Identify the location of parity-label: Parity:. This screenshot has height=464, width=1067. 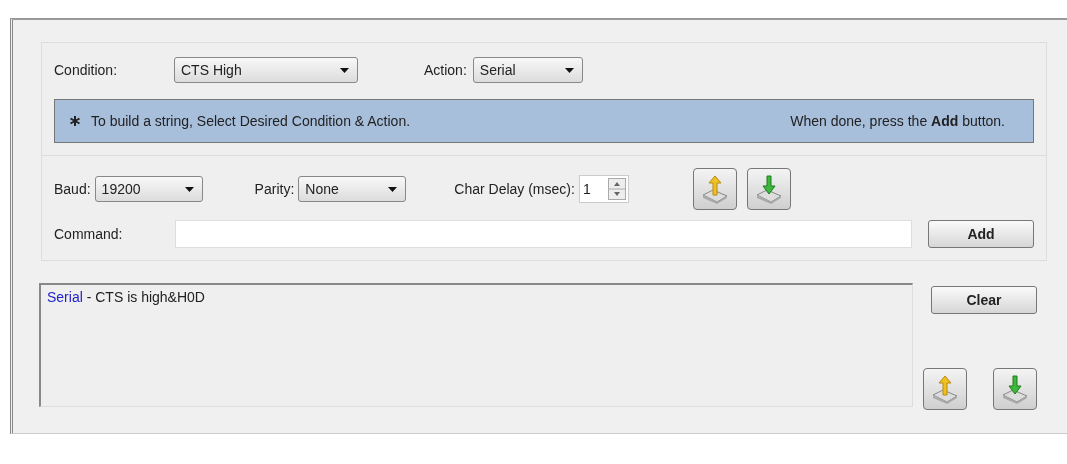
(274, 189).